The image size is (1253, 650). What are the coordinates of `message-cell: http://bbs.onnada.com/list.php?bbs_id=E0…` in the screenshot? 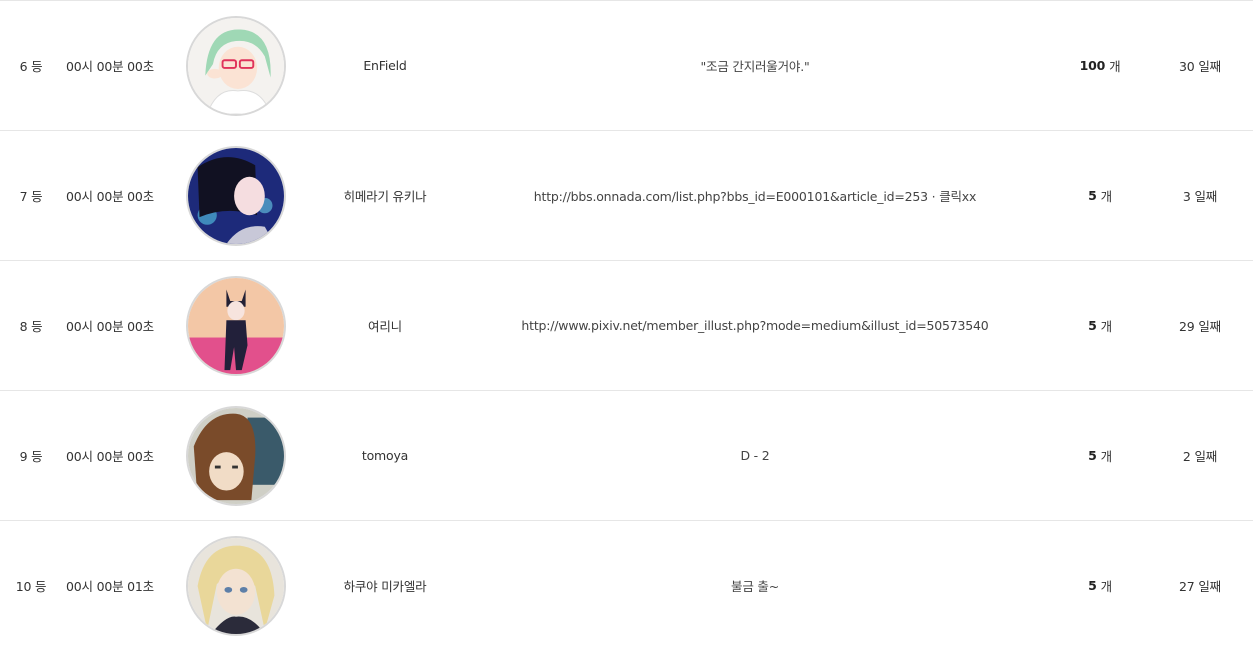 It's located at (755, 196).